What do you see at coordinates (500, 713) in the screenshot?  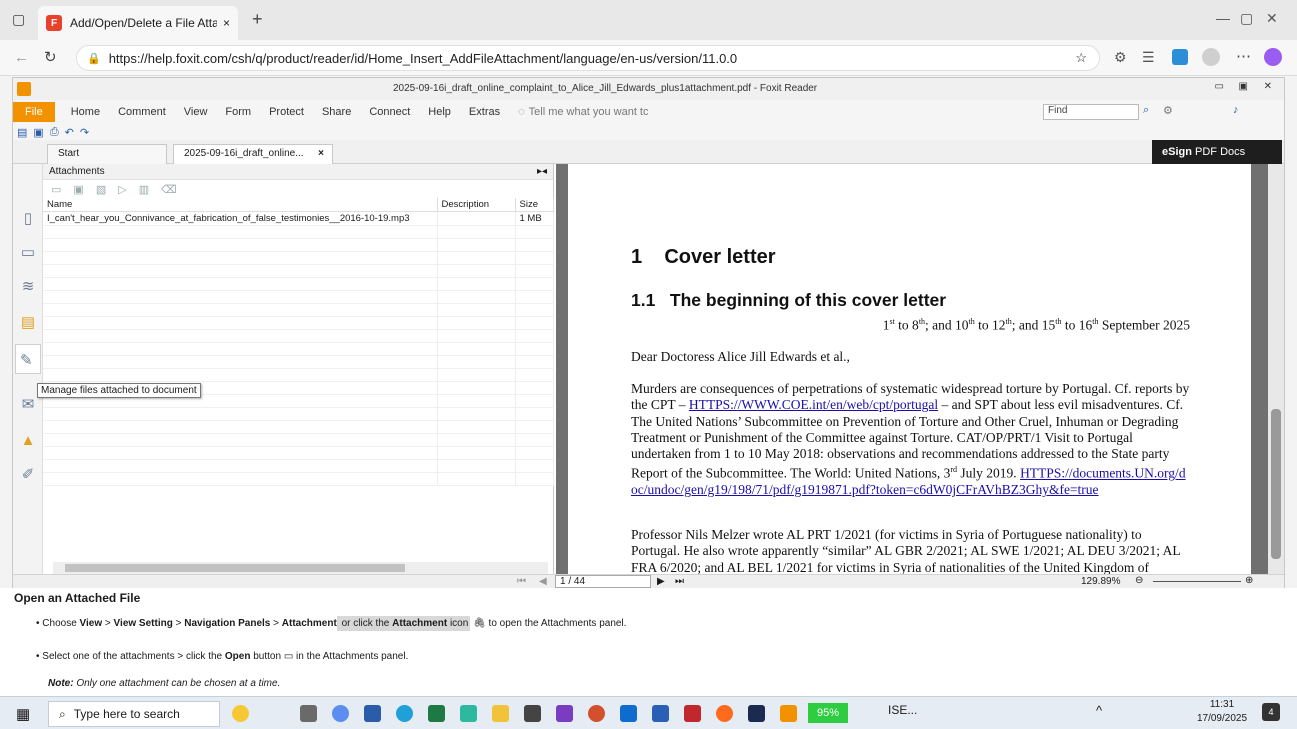 I see `file-explorer-icon` at bounding box center [500, 713].